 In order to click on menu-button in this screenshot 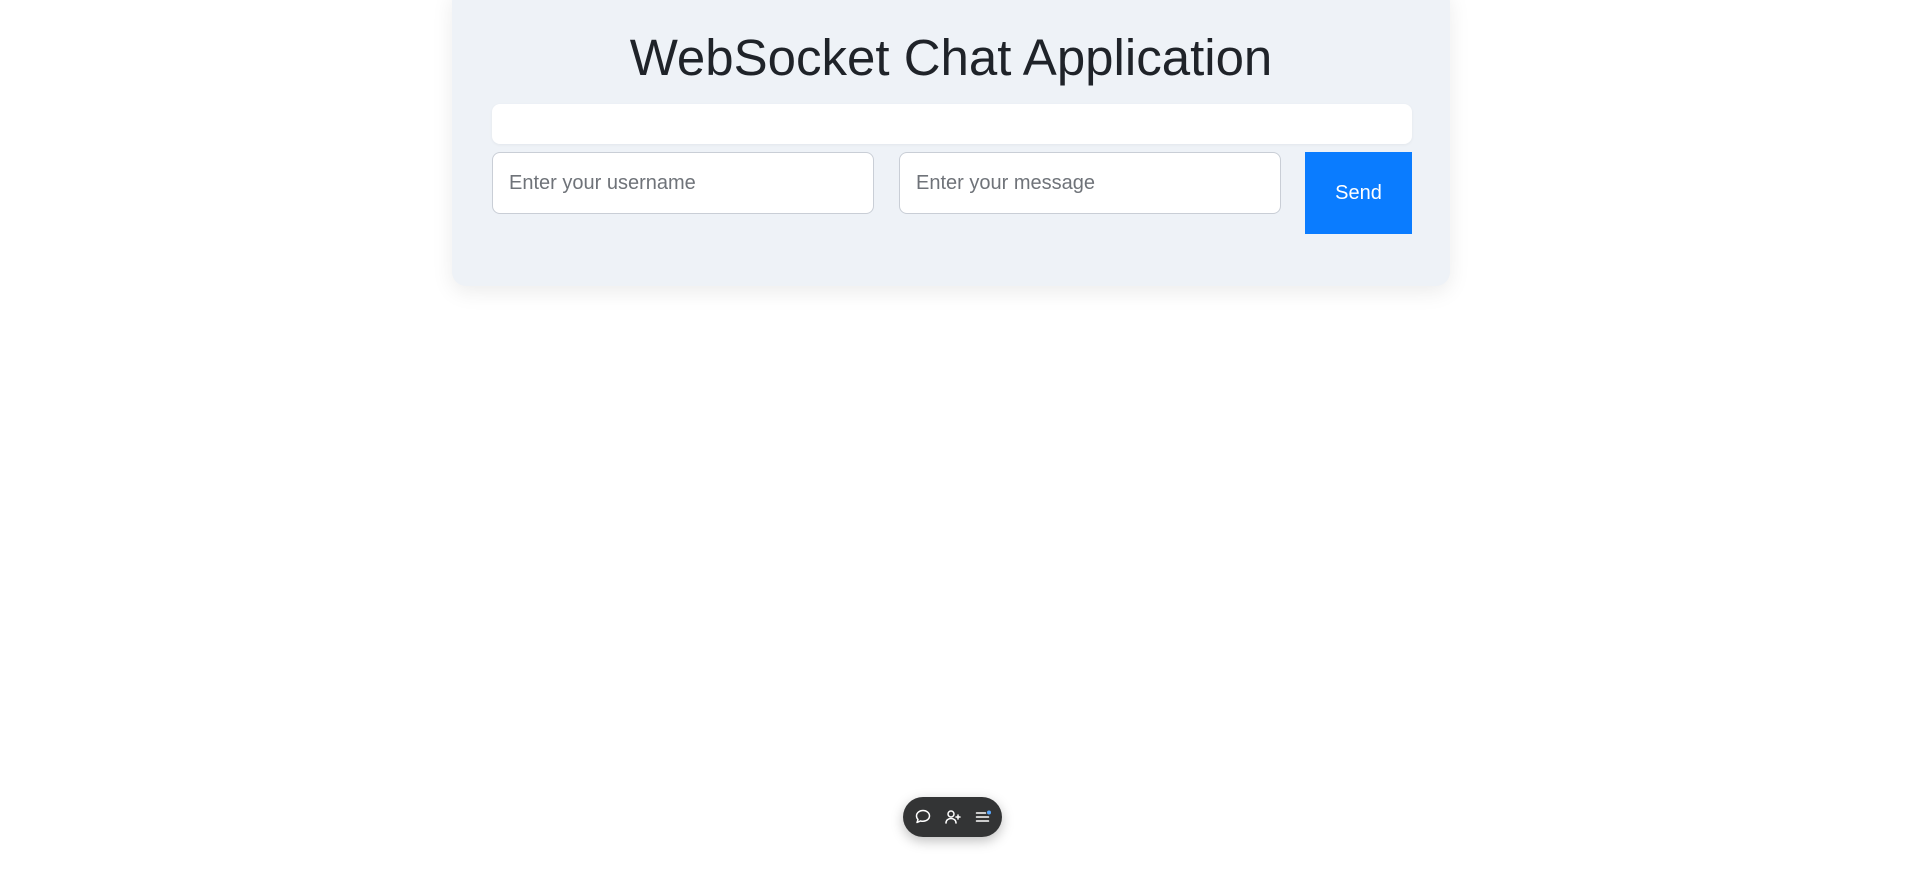, I will do `click(983, 817)`.